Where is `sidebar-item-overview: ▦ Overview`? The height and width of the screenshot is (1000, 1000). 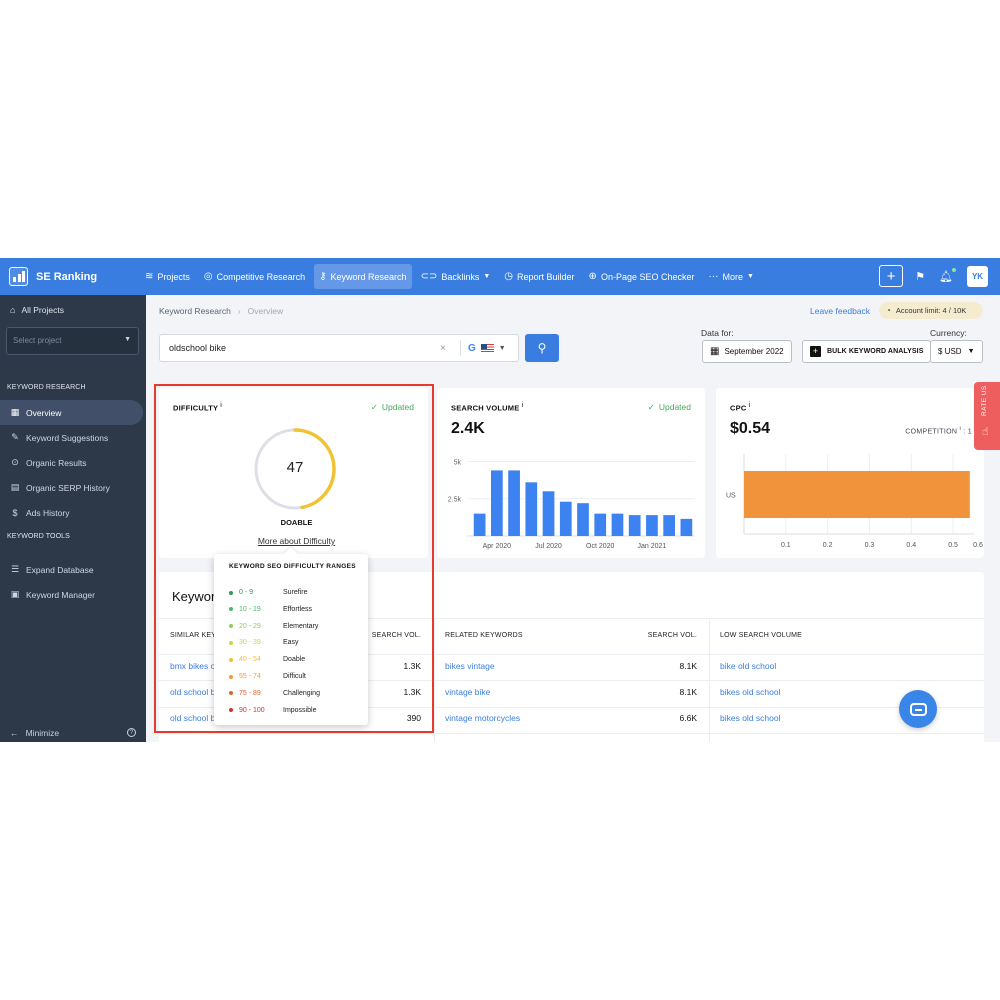 sidebar-item-overview: ▦ Overview is located at coordinates (71, 412).